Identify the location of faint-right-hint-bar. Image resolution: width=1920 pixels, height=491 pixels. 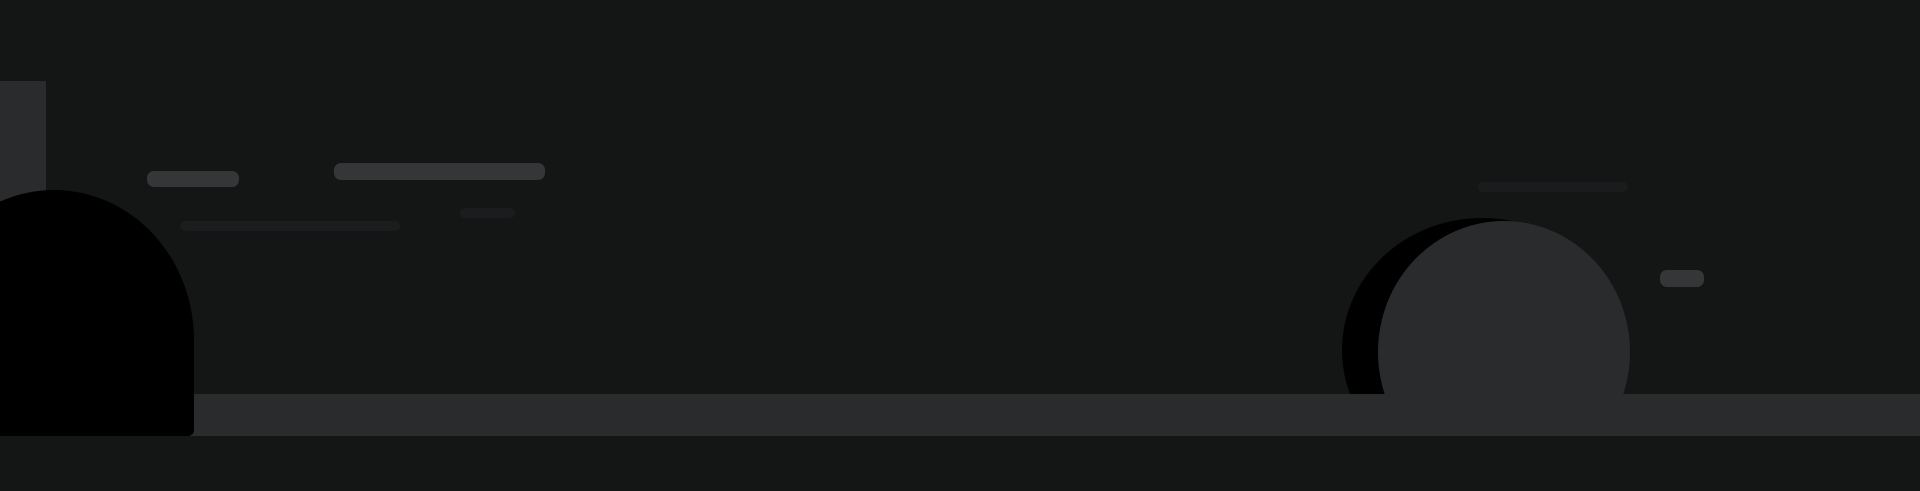
(1553, 187).